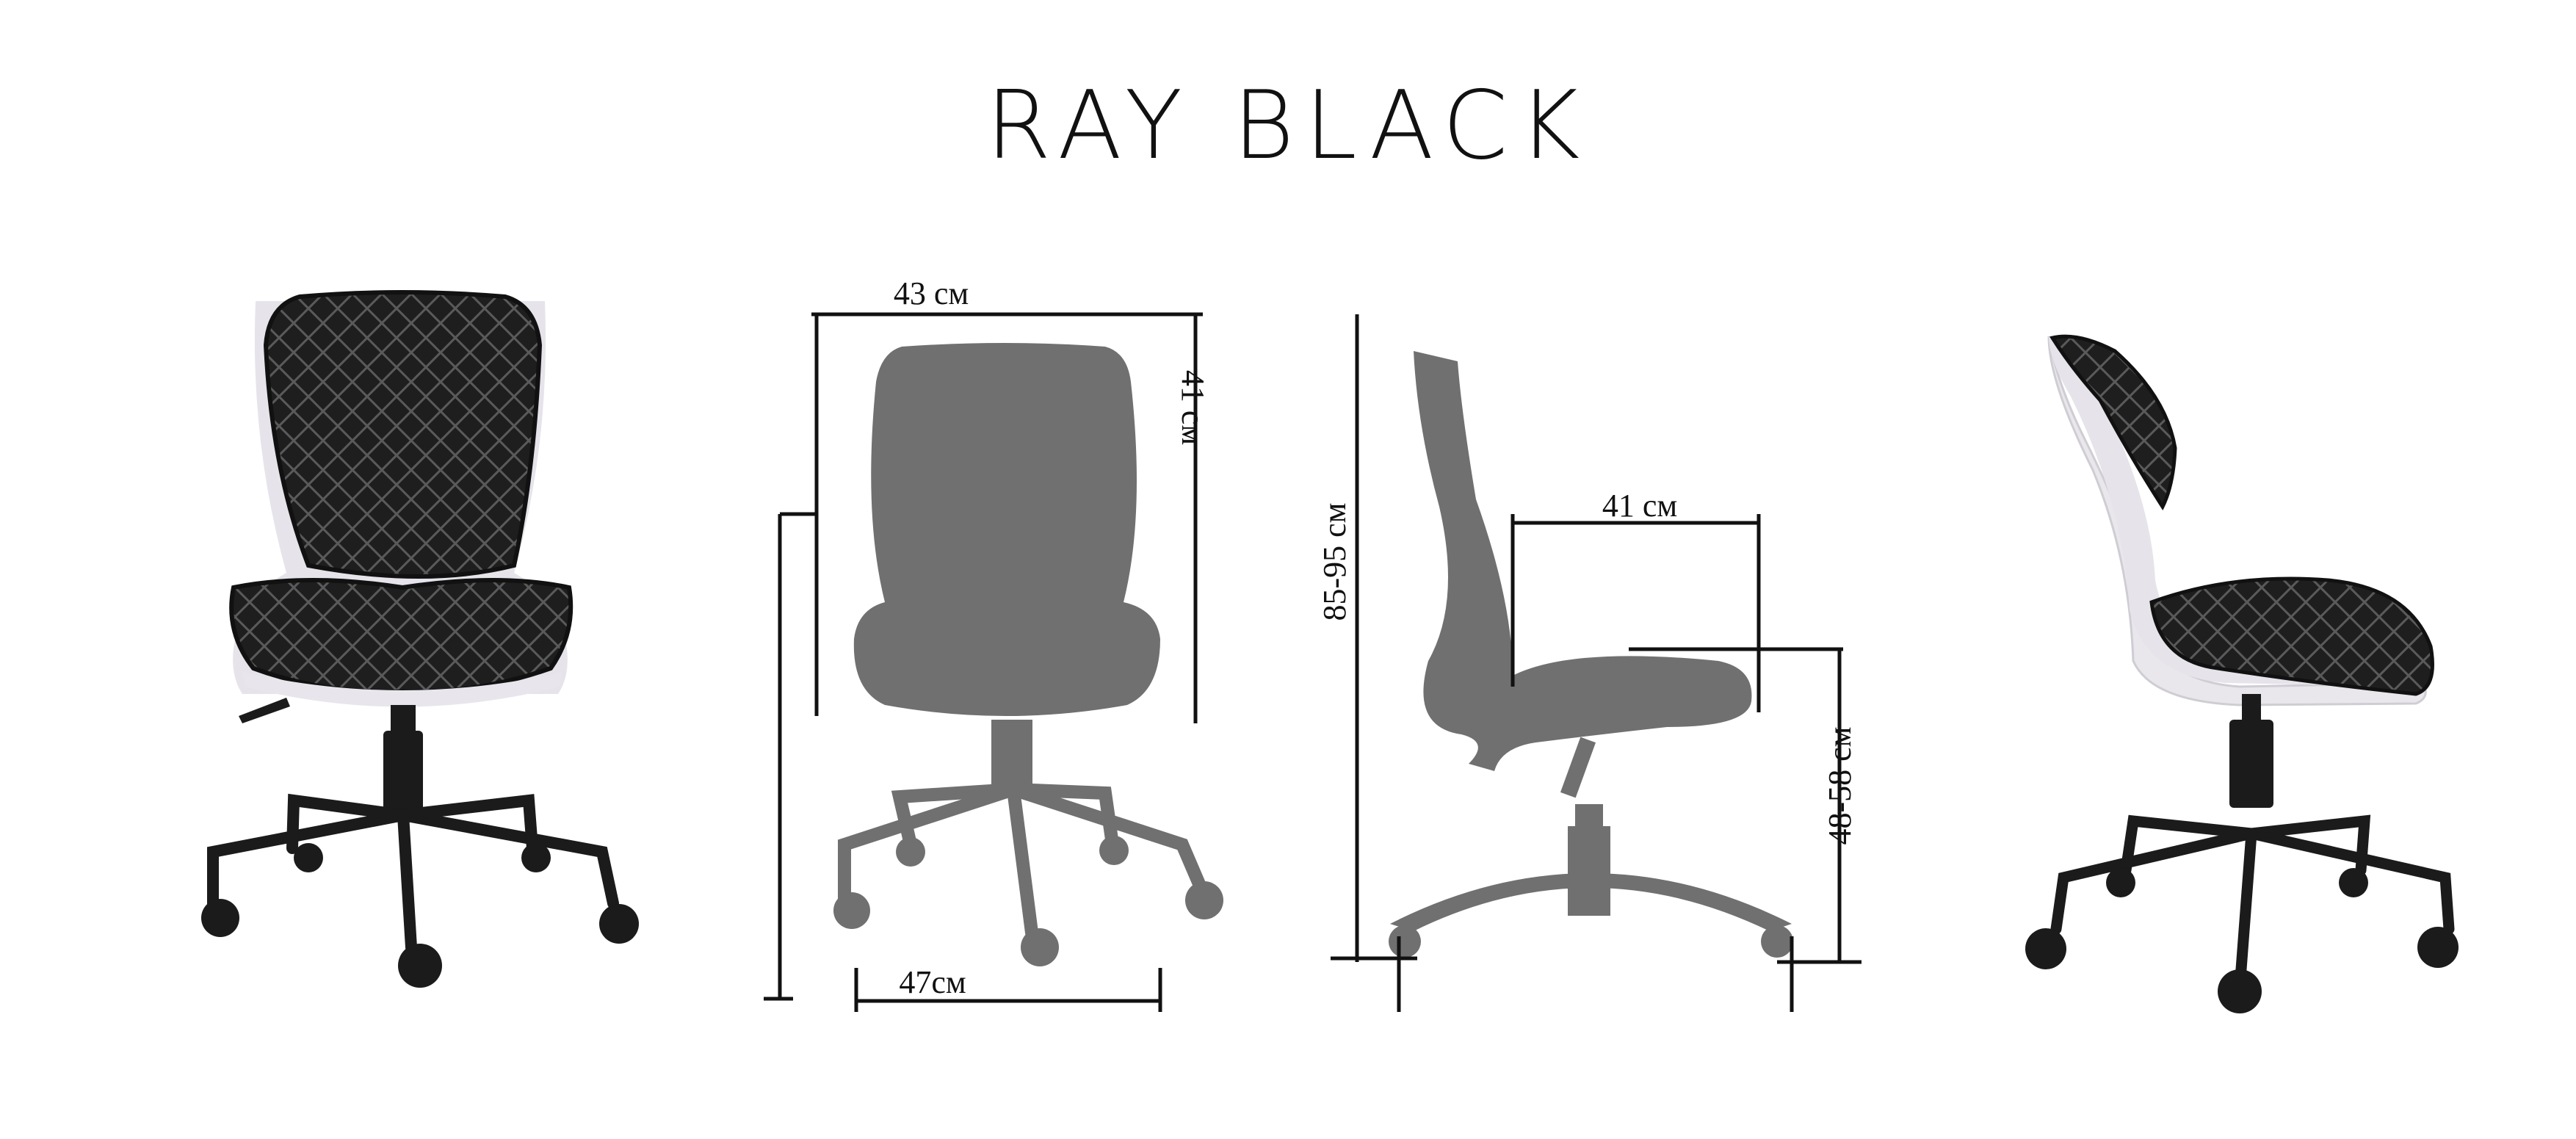  I want to click on side-silhouette-diagram: 85-95 см 41 см 48-58 см, so click(1589, 663).